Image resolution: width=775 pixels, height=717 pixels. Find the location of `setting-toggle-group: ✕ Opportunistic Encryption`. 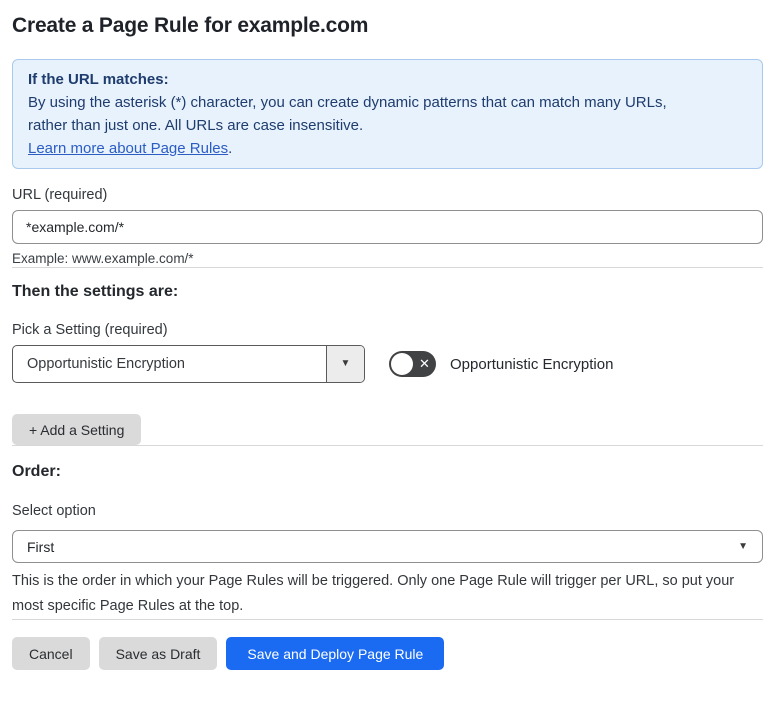

setting-toggle-group: ✕ Opportunistic Encryption is located at coordinates (501, 364).